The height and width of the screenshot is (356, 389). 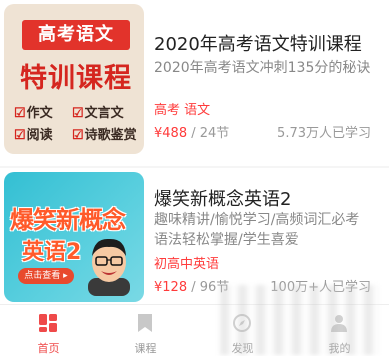 What do you see at coordinates (210, 287) in the screenshot?
I see `course-lesson-count: / 96节` at bounding box center [210, 287].